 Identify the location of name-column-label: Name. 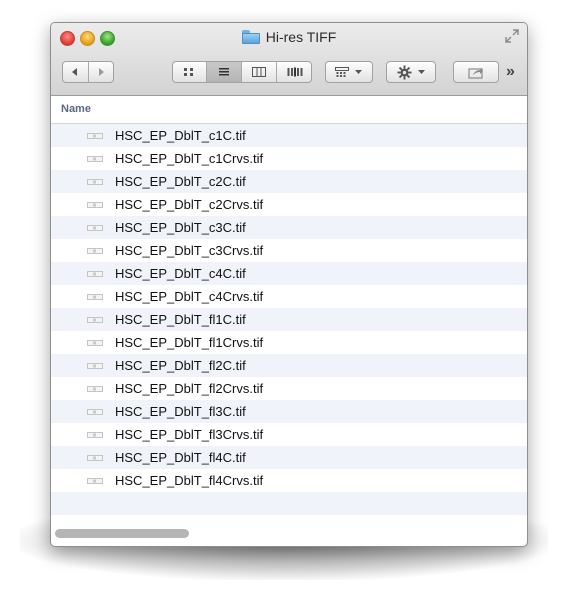
(76, 109).